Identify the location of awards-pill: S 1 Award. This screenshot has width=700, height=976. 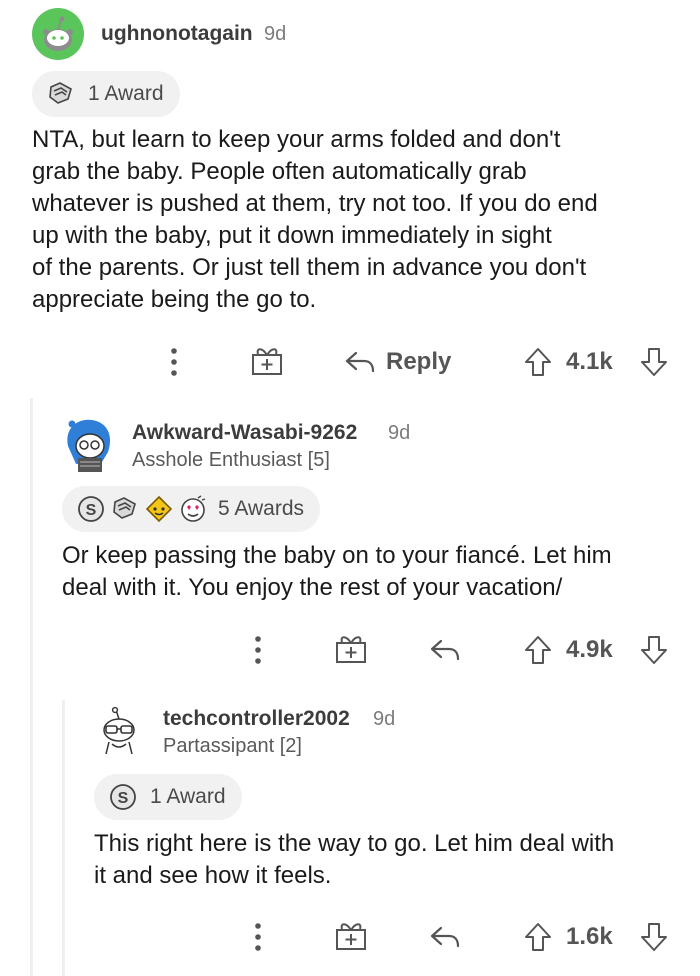
(168, 797).